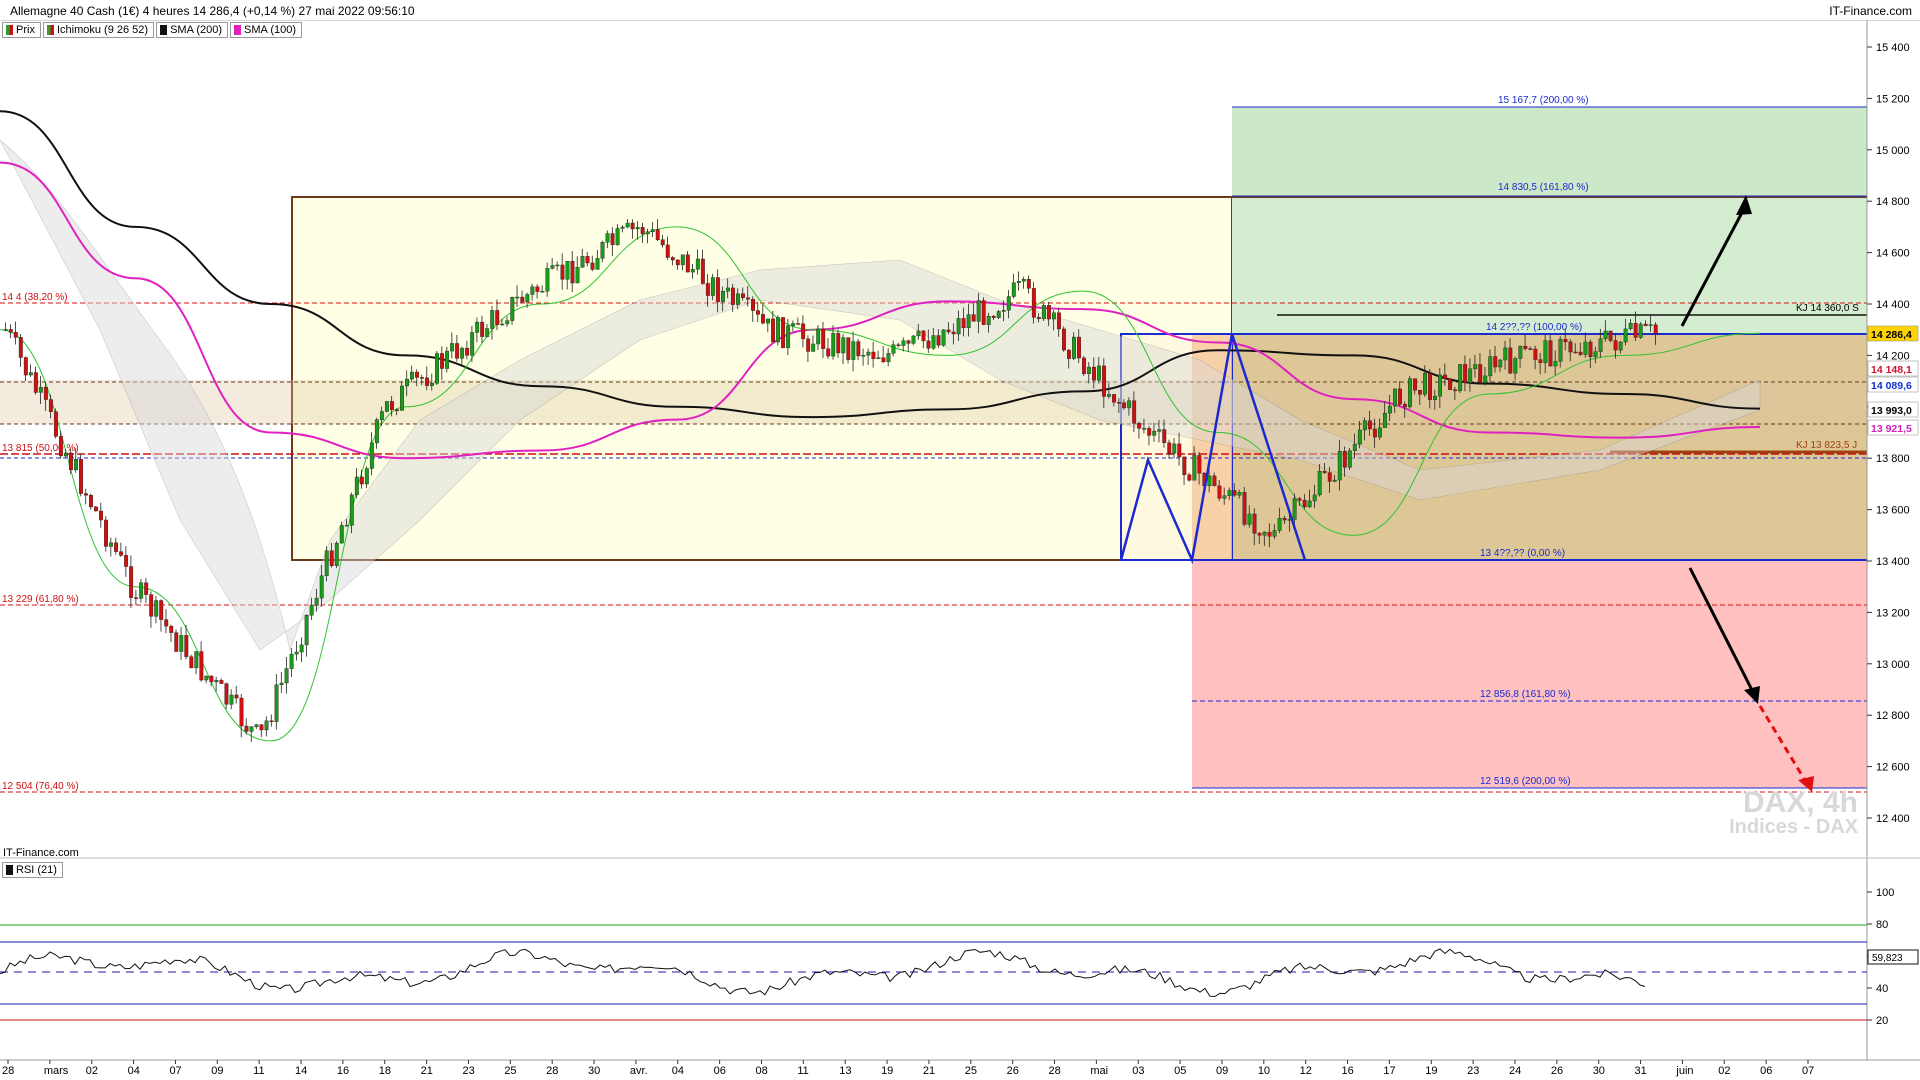  What do you see at coordinates (21, 30) in the screenshot?
I see `legend-item-prix: Prix` at bounding box center [21, 30].